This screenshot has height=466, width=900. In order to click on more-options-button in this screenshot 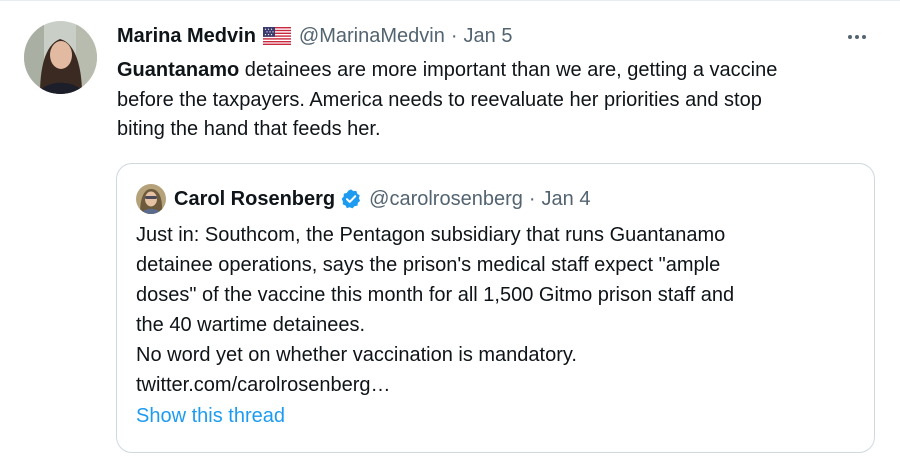, I will do `click(857, 37)`.